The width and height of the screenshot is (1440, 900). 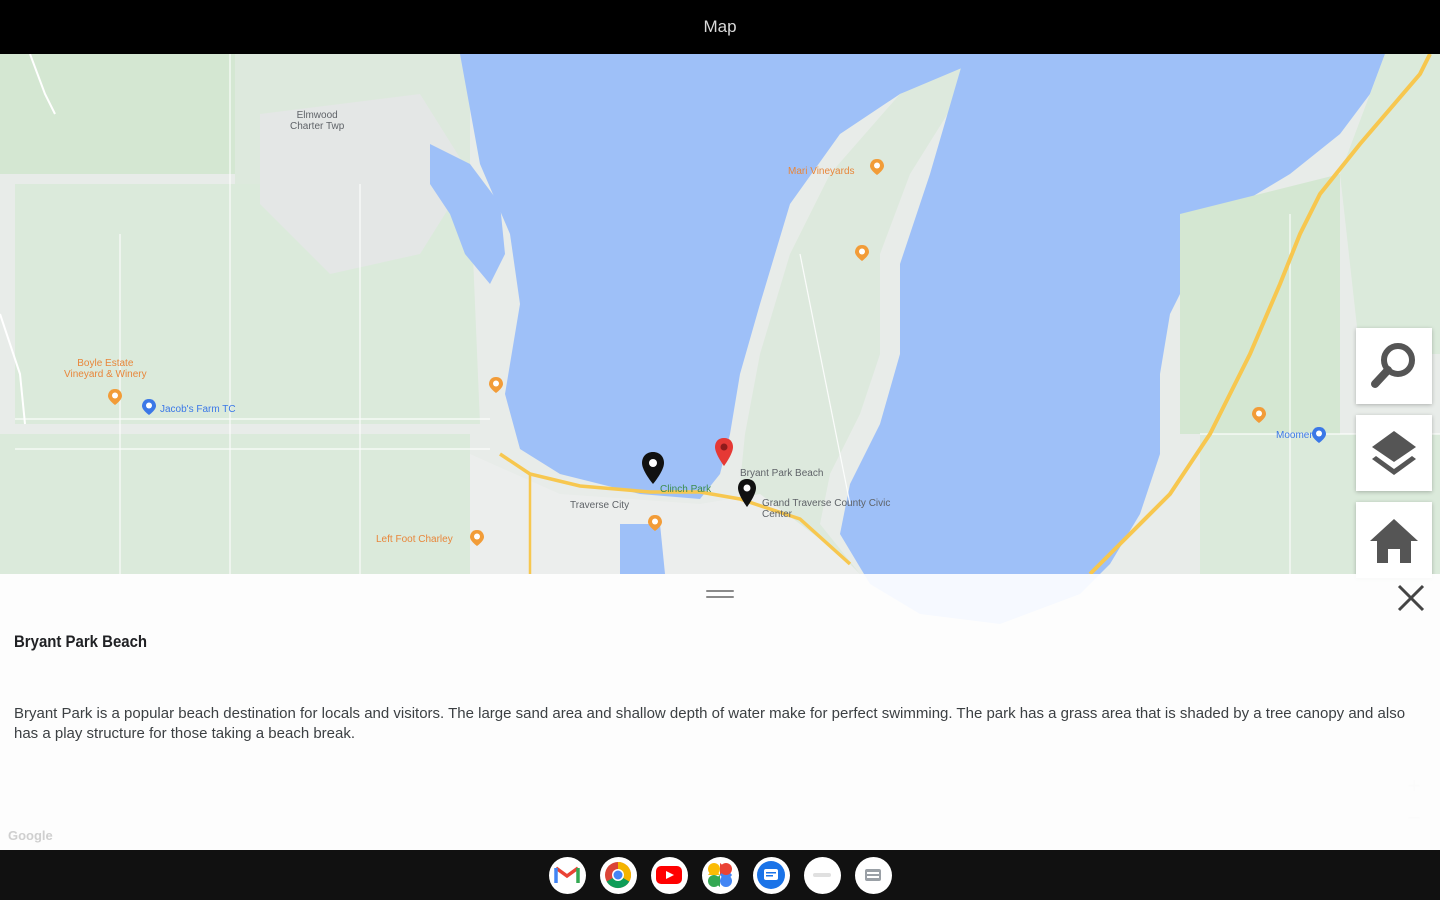 I want to click on google-attribution: Google, so click(x=30, y=835).